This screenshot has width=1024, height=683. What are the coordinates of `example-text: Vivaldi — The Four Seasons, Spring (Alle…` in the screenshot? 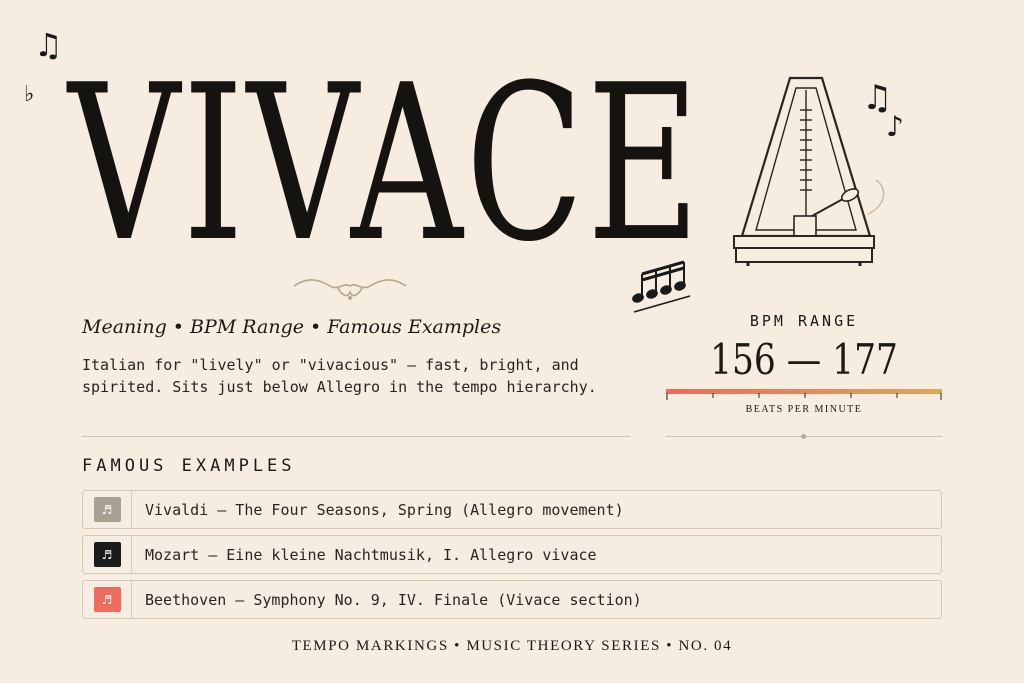 It's located at (384, 509).